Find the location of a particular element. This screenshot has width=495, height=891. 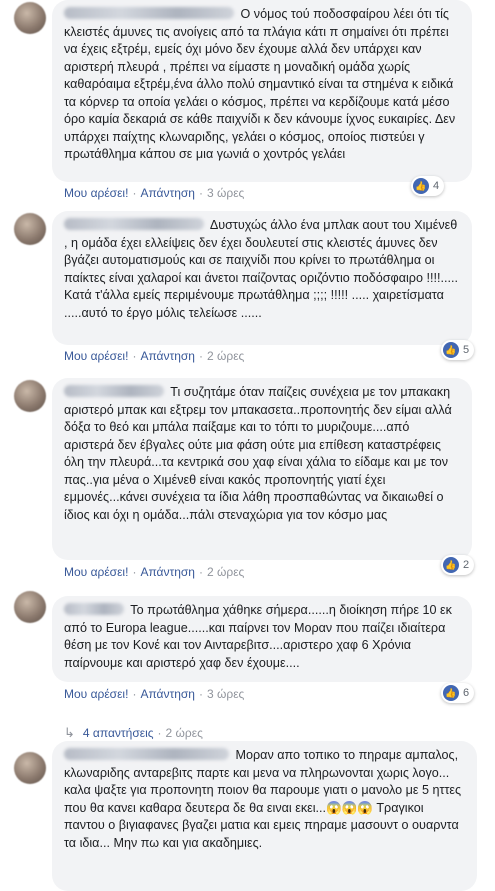

replies-count: 4 απαντήσεις is located at coordinates (118, 733).